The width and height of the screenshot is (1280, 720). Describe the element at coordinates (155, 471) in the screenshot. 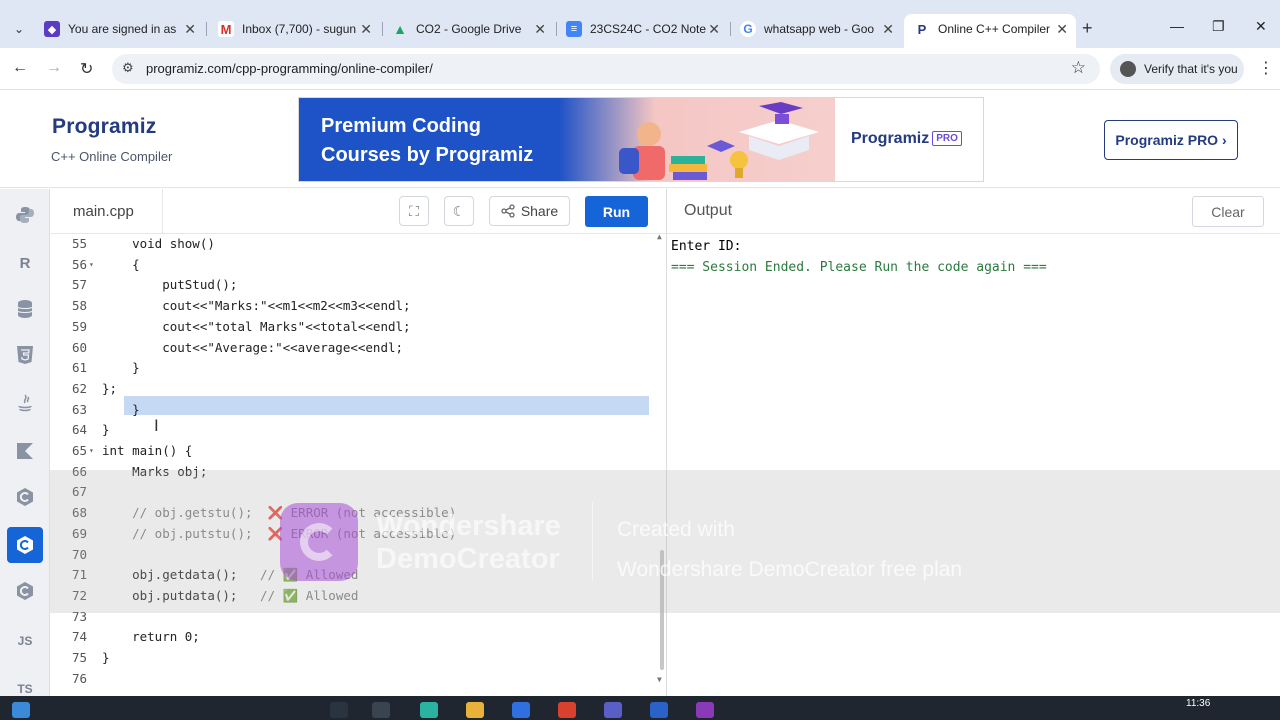

I see `code-text: Marks obj;` at that location.